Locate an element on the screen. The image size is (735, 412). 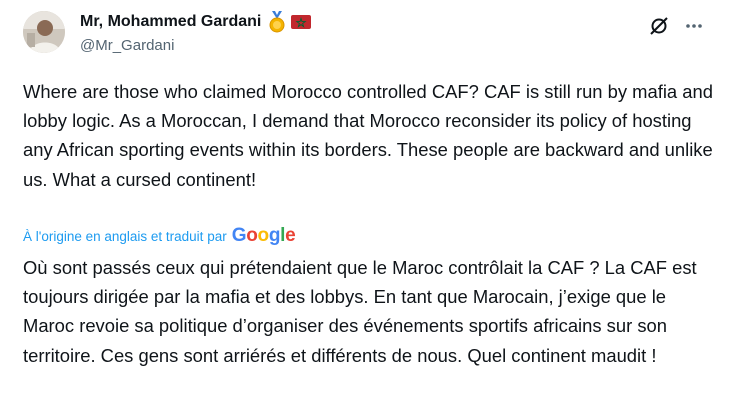
user-handle: @Mr_Gardani is located at coordinates (195, 45).